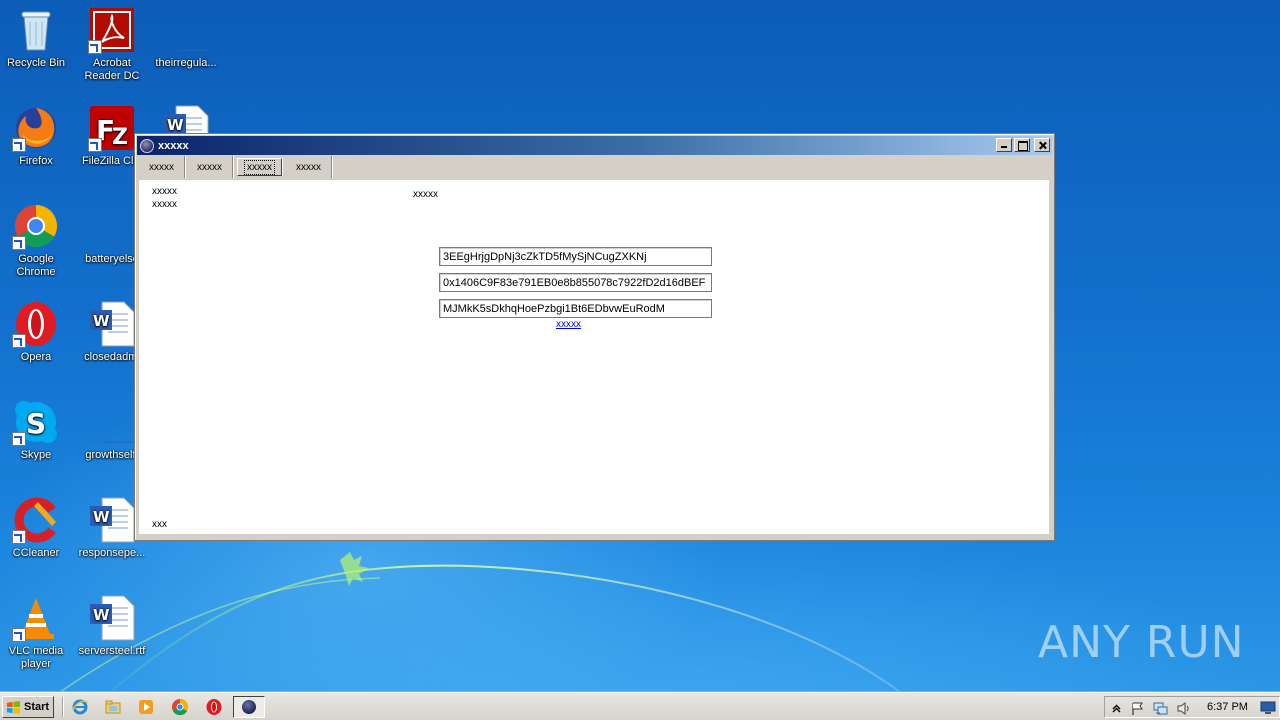 The width and height of the screenshot is (1280, 720). What do you see at coordinates (112, 69) in the screenshot?
I see `desktop-icon-label: Acrobat Reader DC` at bounding box center [112, 69].